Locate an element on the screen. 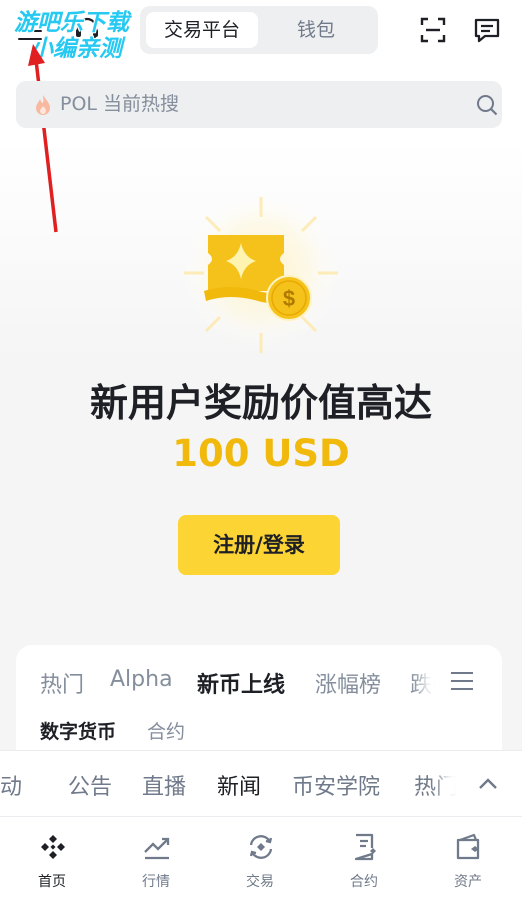 The width and height of the screenshot is (522, 897). nav-markets: 行情 is located at coordinates (156, 857).